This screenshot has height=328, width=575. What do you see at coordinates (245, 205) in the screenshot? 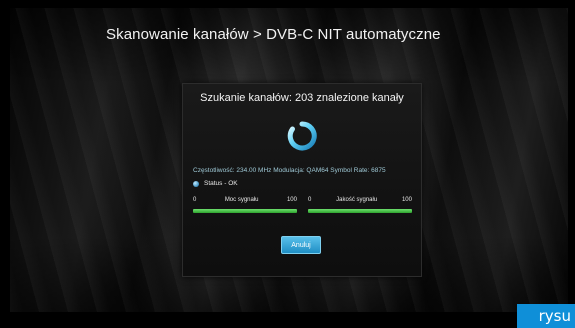
I see `signal-strength-meter: 0 Moc sygnału 100` at bounding box center [245, 205].